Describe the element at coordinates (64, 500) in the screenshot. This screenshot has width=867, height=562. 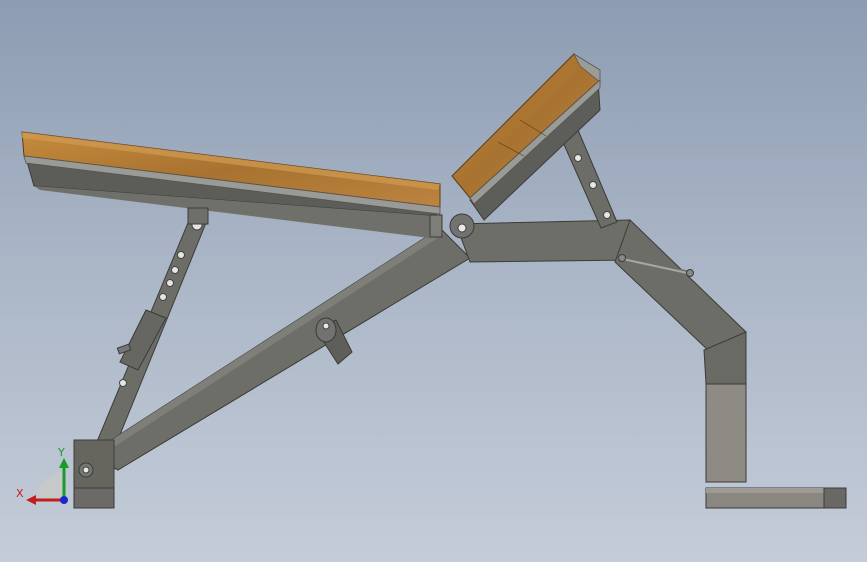
I see `z-axis-dot` at that location.